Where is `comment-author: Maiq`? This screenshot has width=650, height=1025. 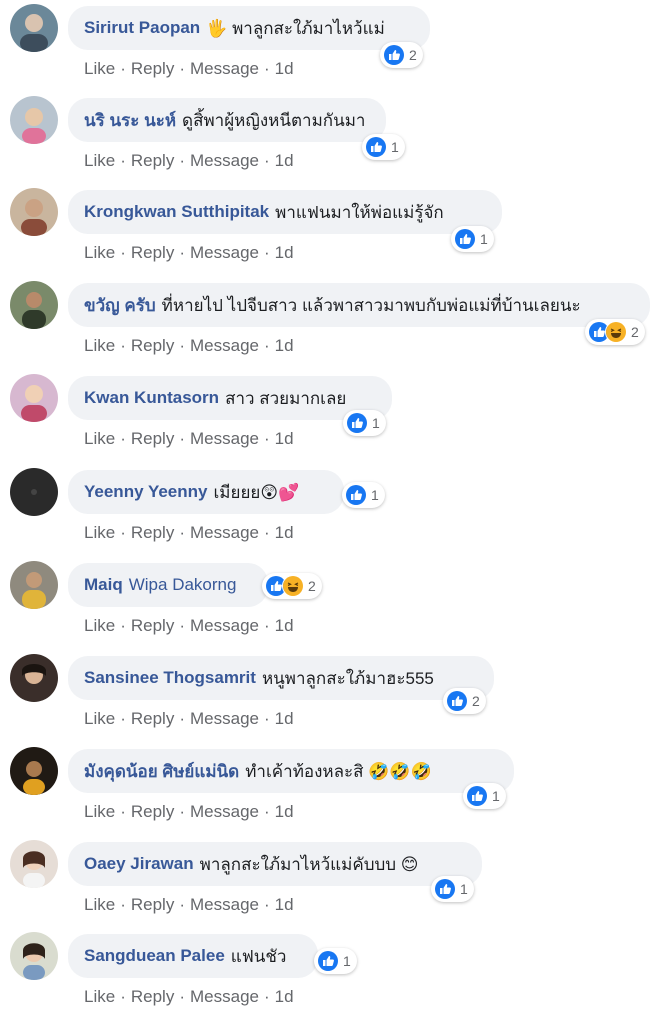
comment-author: Maiq is located at coordinates (103, 585).